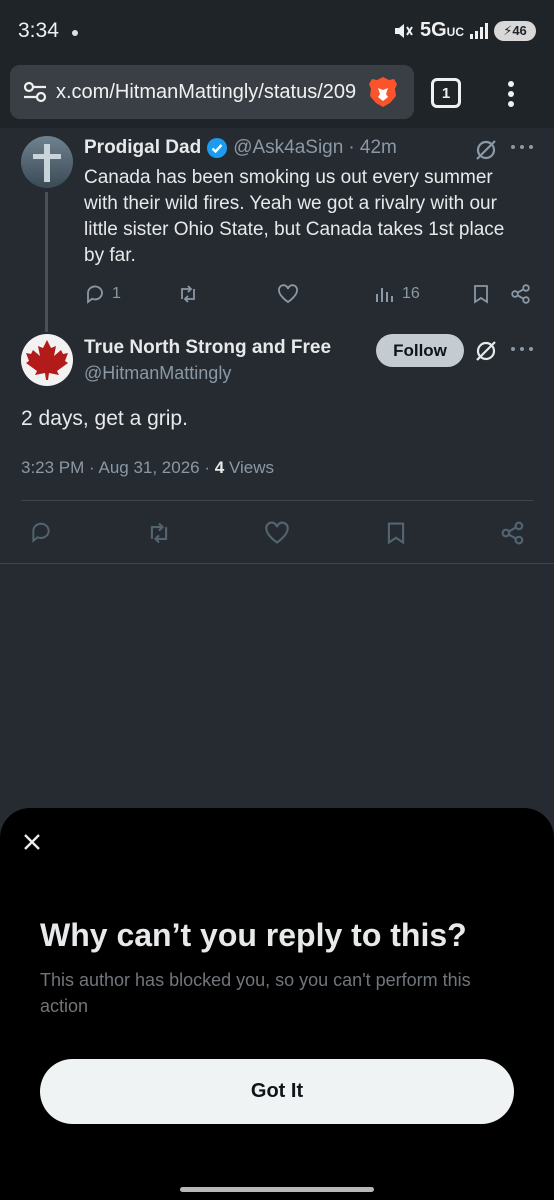 The image size is (554, 1200). What do you see at coordinates (441, 30) in the screenshot?
I see `network-indicator: 5GUC` at bounding box center [441, 30].